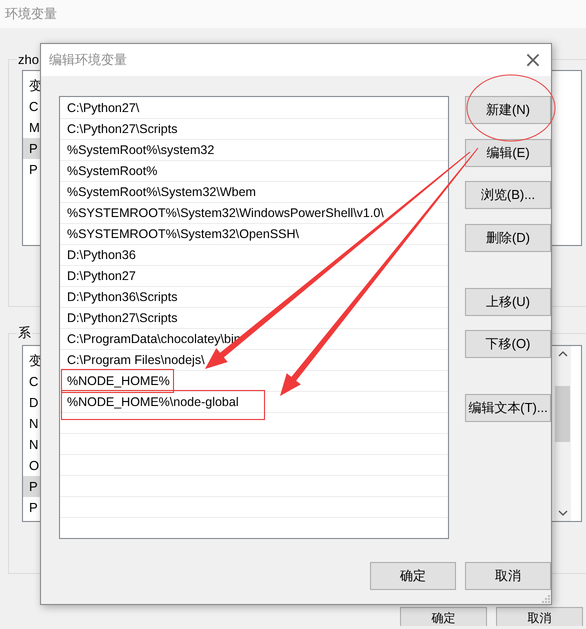 This screenshot has width=586, height=629. What do you see at coordinates (508, 110) in the screenshot?
I see `action-button: 新建(N)` at bounding box center [508, 110].